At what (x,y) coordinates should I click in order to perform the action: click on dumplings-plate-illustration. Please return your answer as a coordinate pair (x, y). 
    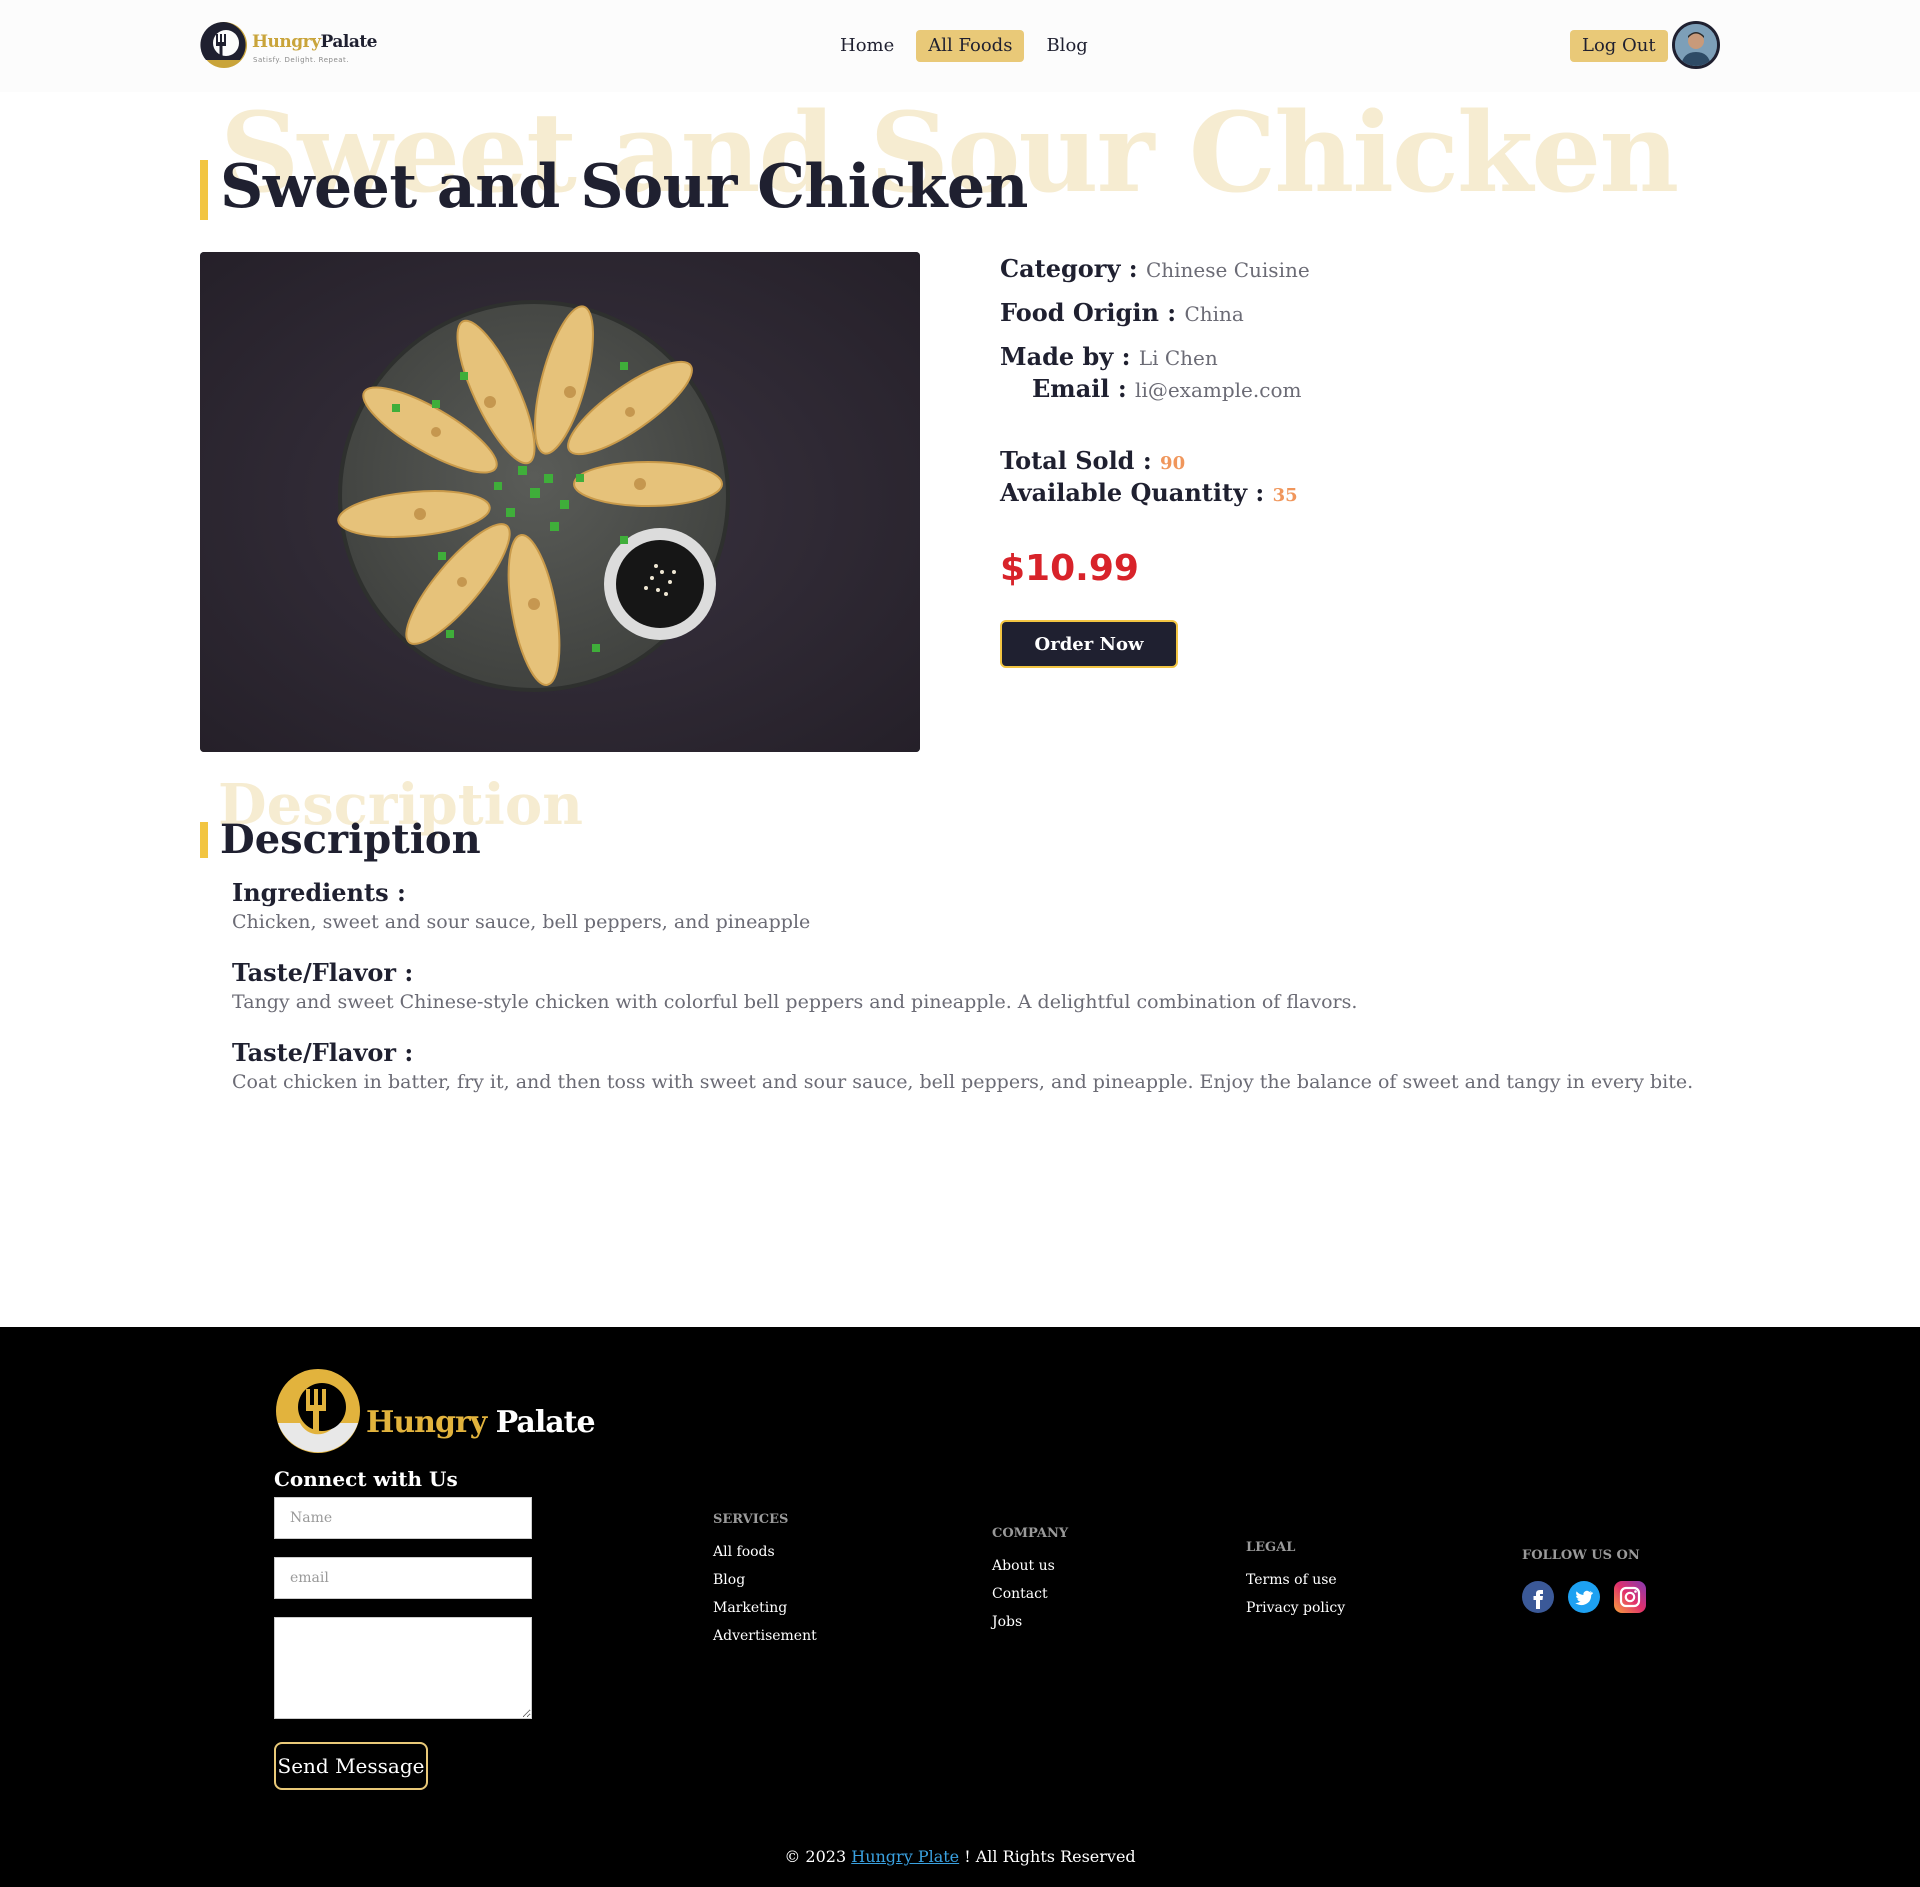
    Looking at the image, I should click on (560, 502).